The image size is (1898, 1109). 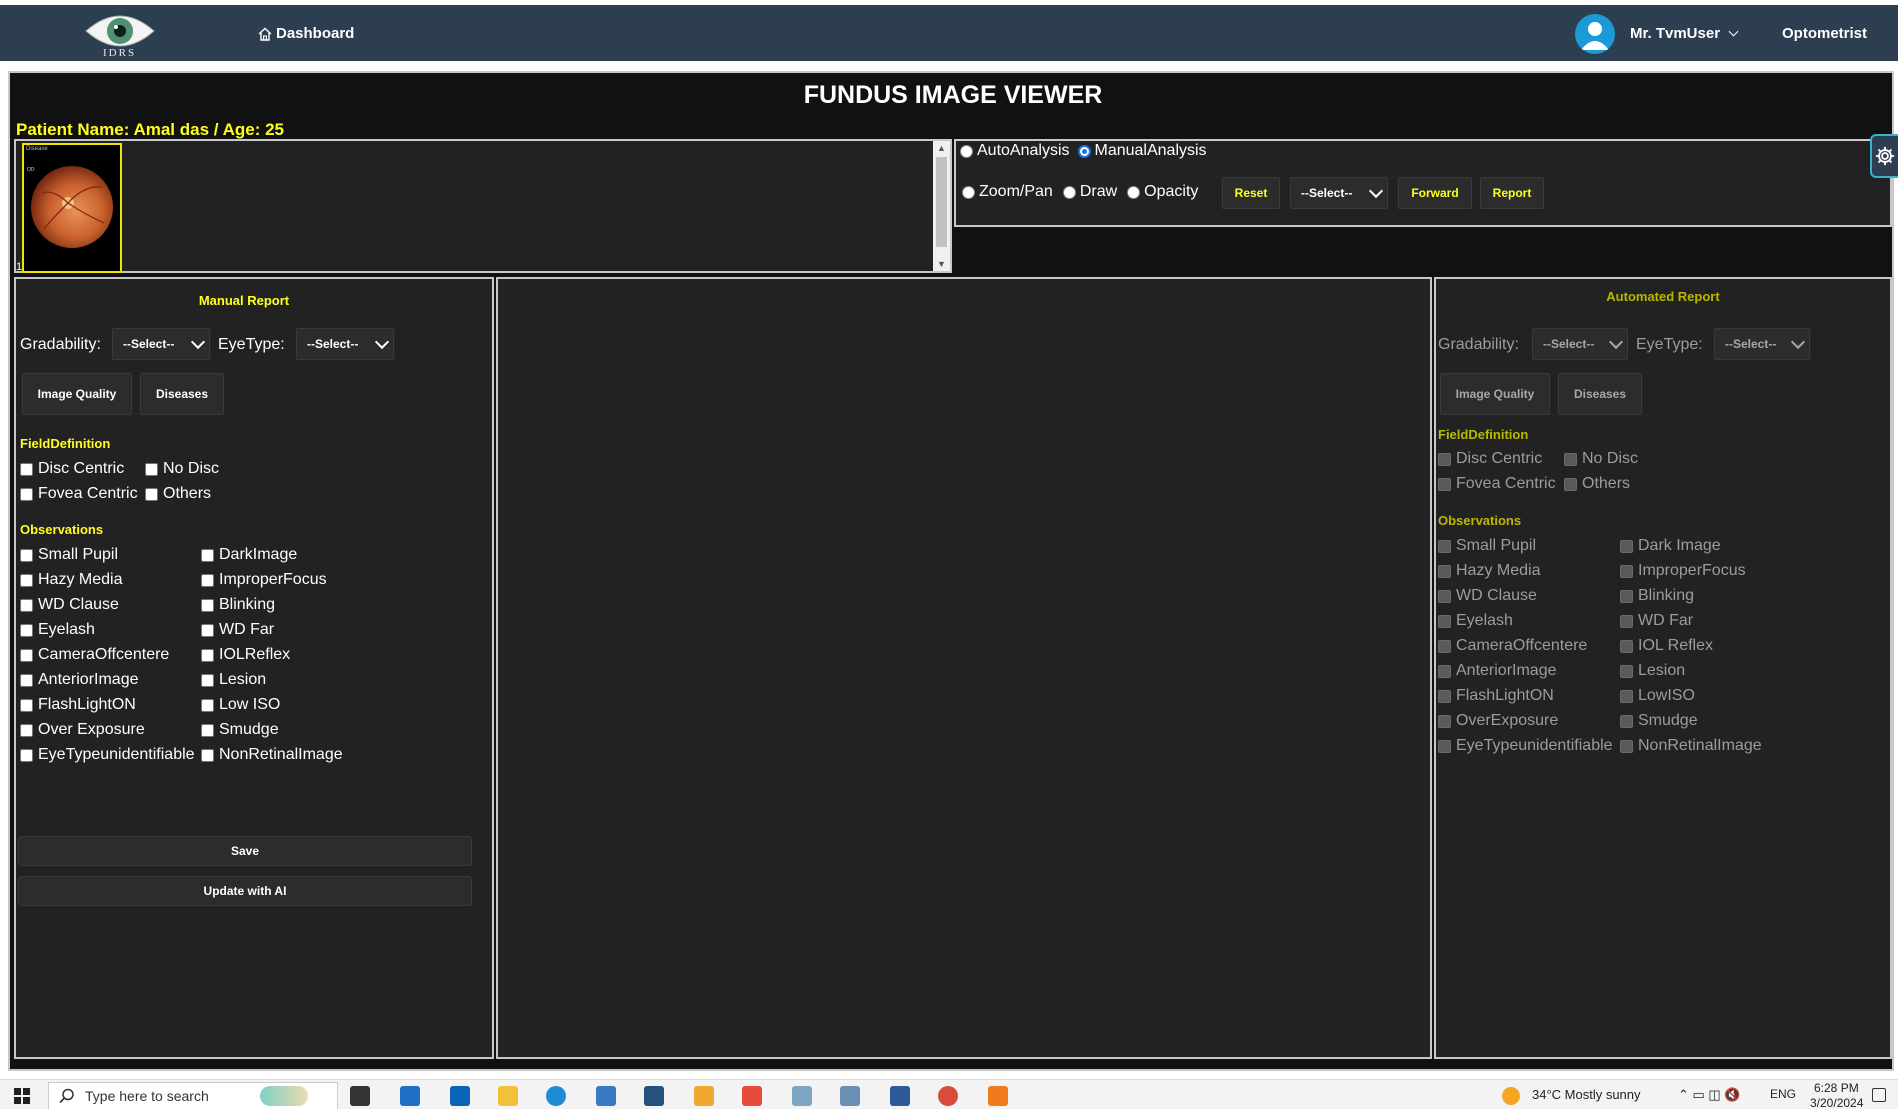 I want to click on reset-button: Reset, so click(x=1251, y=193).